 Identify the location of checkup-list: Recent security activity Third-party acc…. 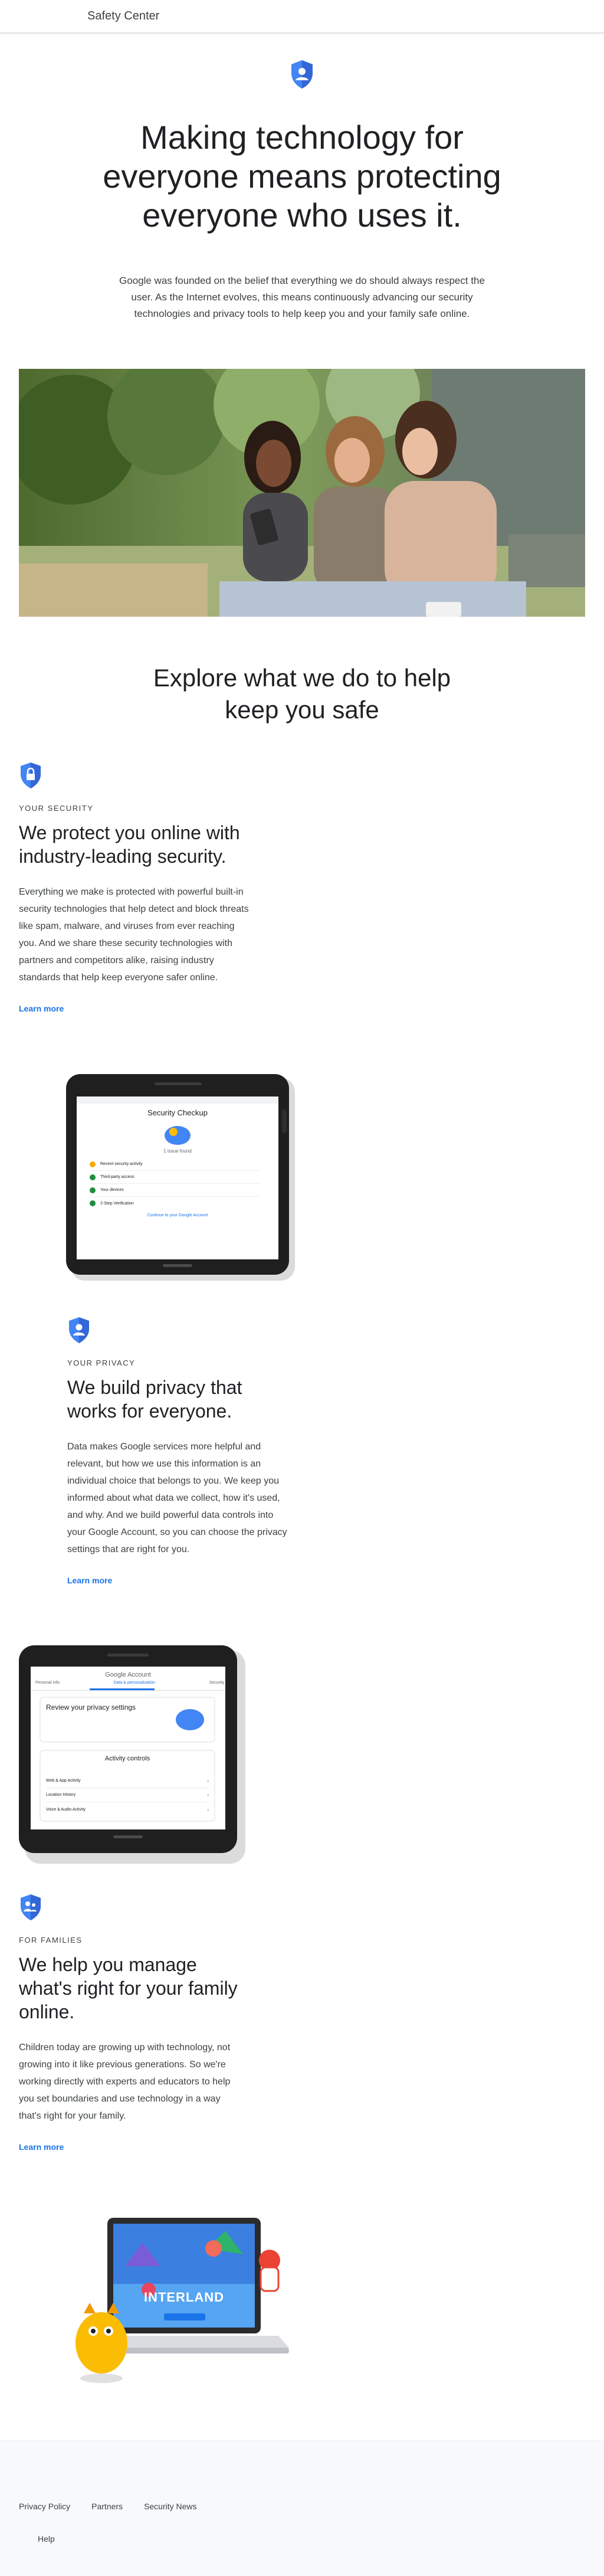
(175, 1184).